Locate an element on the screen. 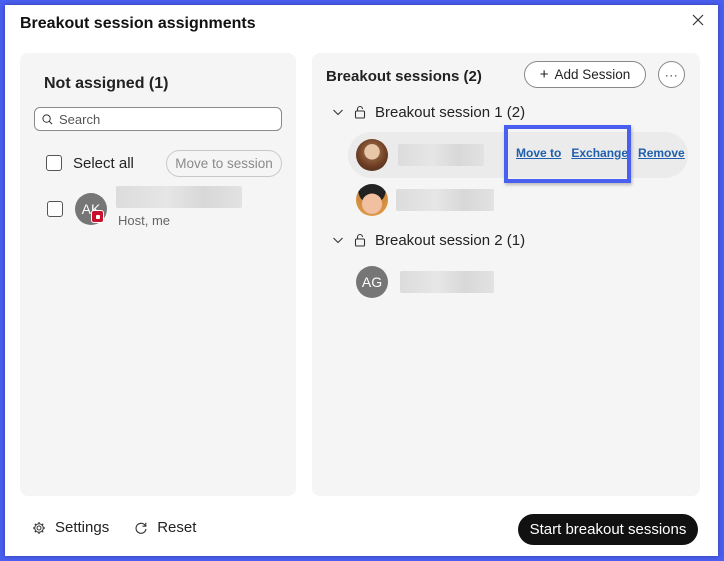 Image resolution: width=724 pixels, height=561 pixels. reset-icon is located at coordinates (141, 528).